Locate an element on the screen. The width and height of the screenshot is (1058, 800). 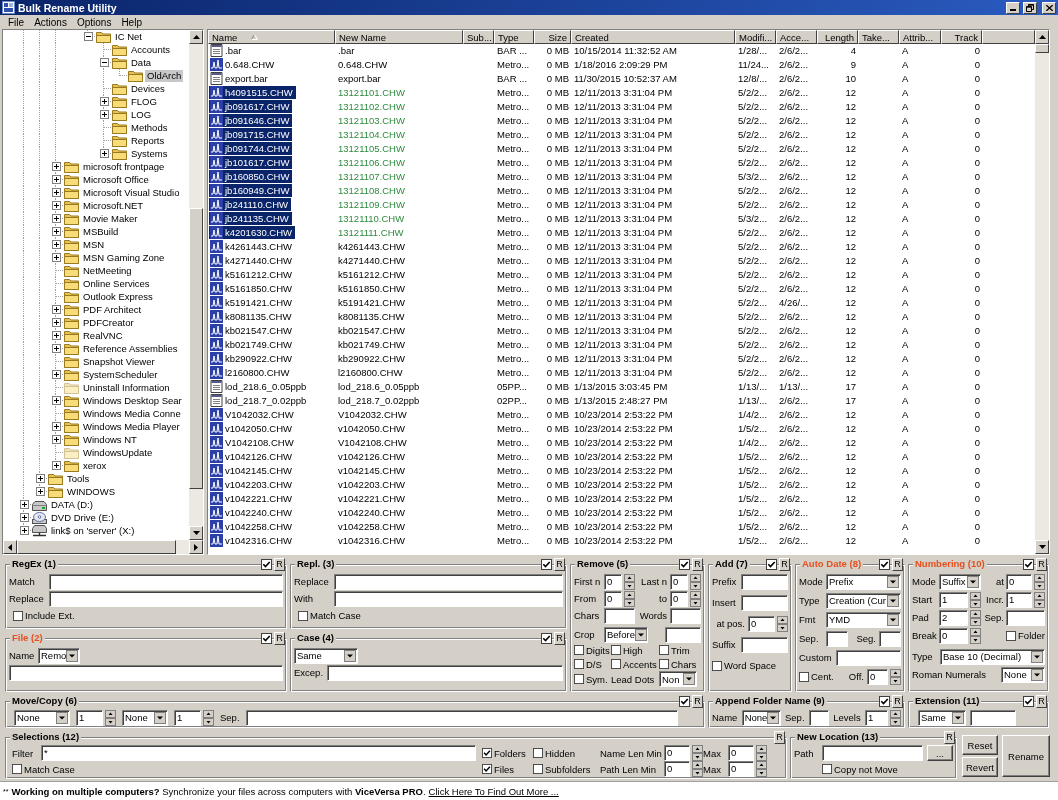
file-name: kb021749.CHW is located at coordinates (252, 344).